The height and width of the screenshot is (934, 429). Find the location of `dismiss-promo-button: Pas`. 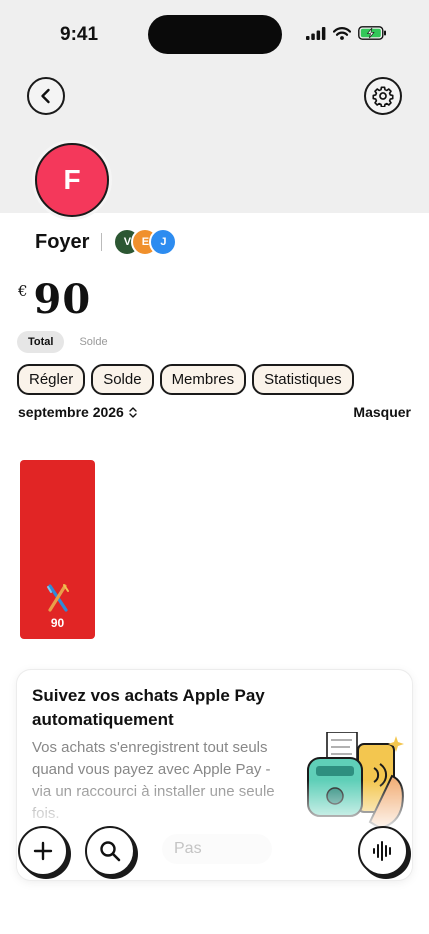

dismiss-promo-button: Pas is located at coordinates (217, 849).